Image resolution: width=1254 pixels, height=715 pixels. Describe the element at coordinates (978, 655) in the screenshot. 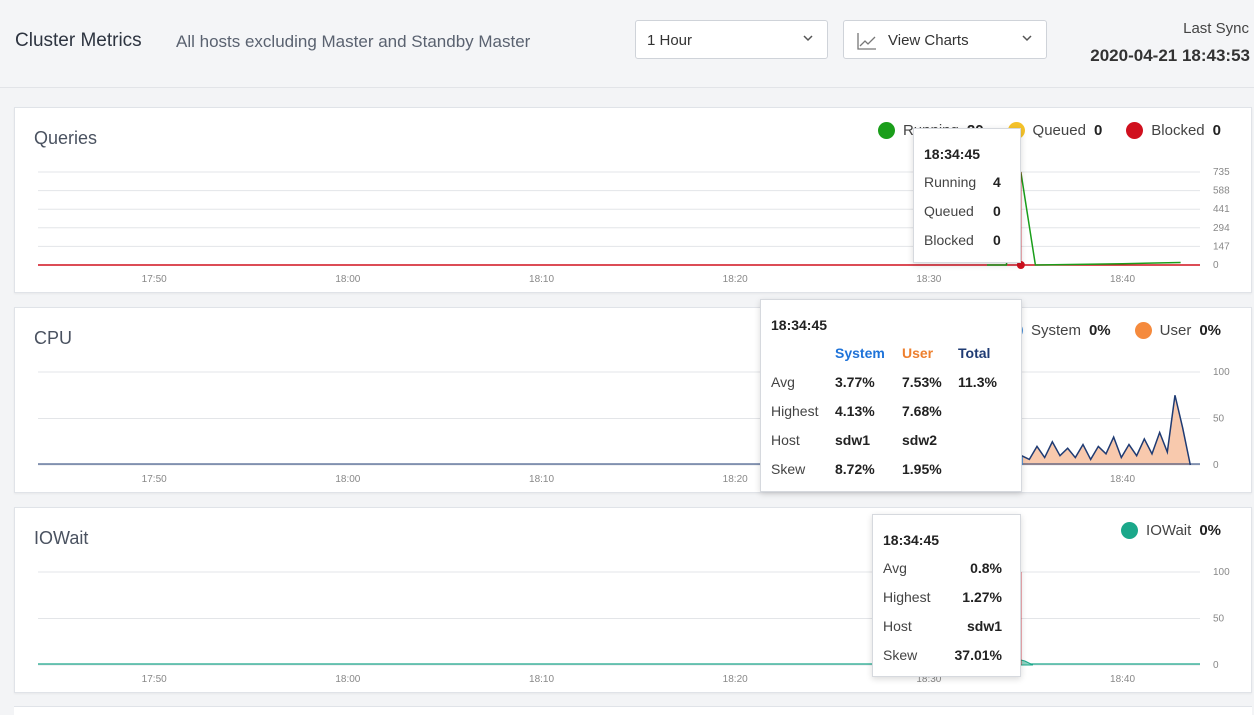

I see `tooltip-value: 37.01%` at that location.